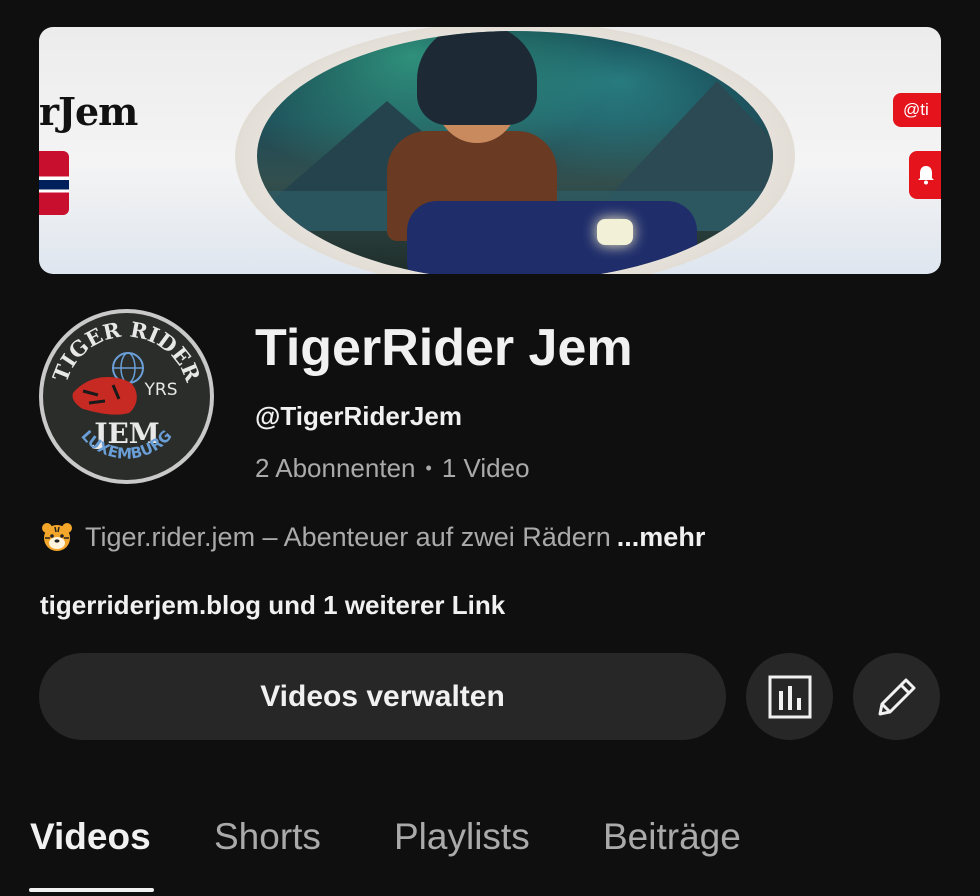 The height and width of the screenshot is (896, 980). Describe the element at coordinates (126, 396) in the screenshot. I see `channel-avatar: TIGER RIDER YRS JEM LUXEMBURG` at that location.